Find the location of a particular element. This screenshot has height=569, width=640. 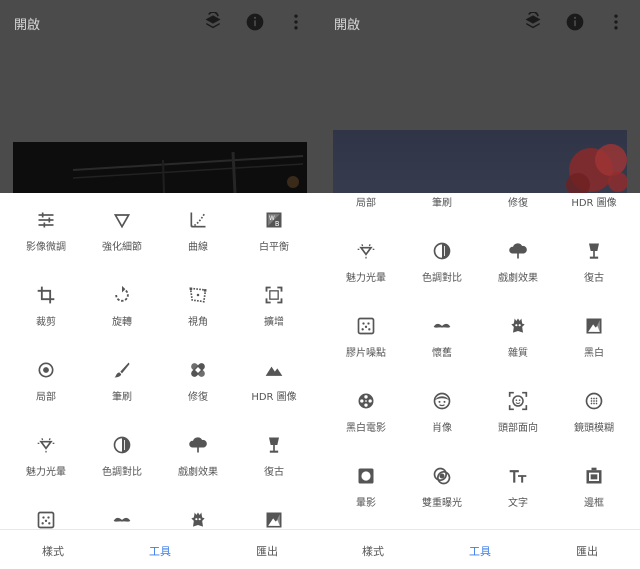

tool-grunge: 雜質 is located at coordinates (518, 352).